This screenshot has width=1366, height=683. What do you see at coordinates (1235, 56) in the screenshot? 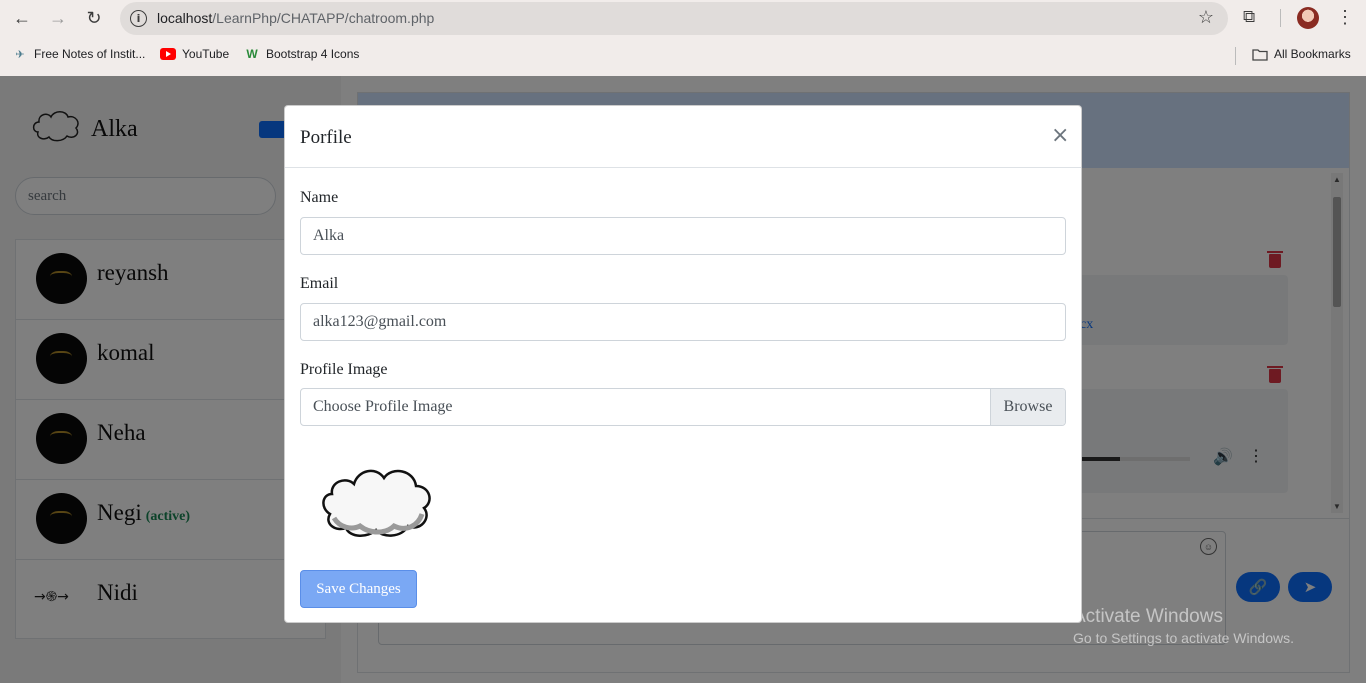
I see `bookmarks-divider` at bounding box center [1235, 56].